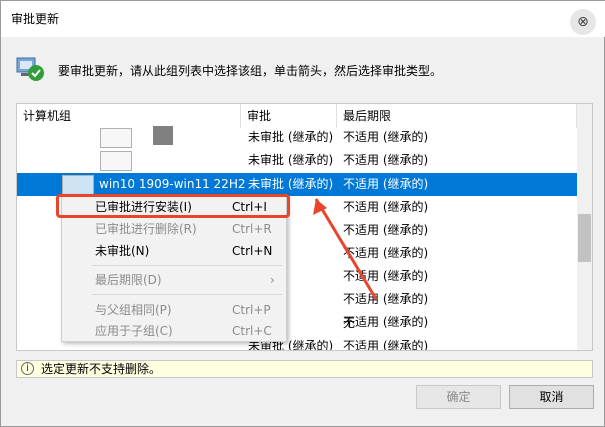 The width and height of the screenshot is (605, 427). Describe the element at coordinates (174, 331) in the screenshot. I see `menu-item-apply-to-children: 应用于子组(C) Ctrl+C` at that location.